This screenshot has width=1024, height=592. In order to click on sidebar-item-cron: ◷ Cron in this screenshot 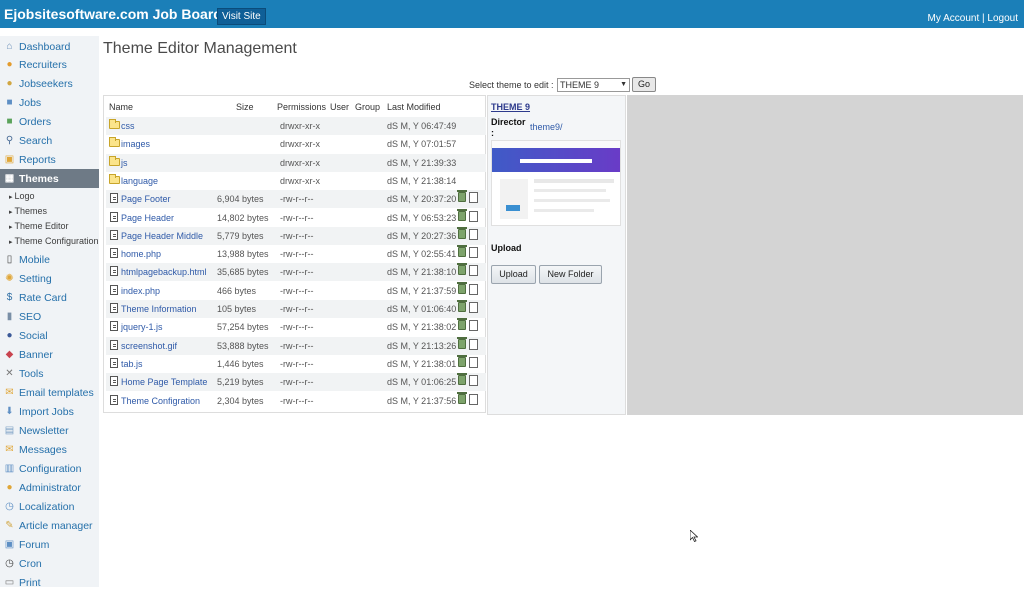, I will do `click(49, 563)`.